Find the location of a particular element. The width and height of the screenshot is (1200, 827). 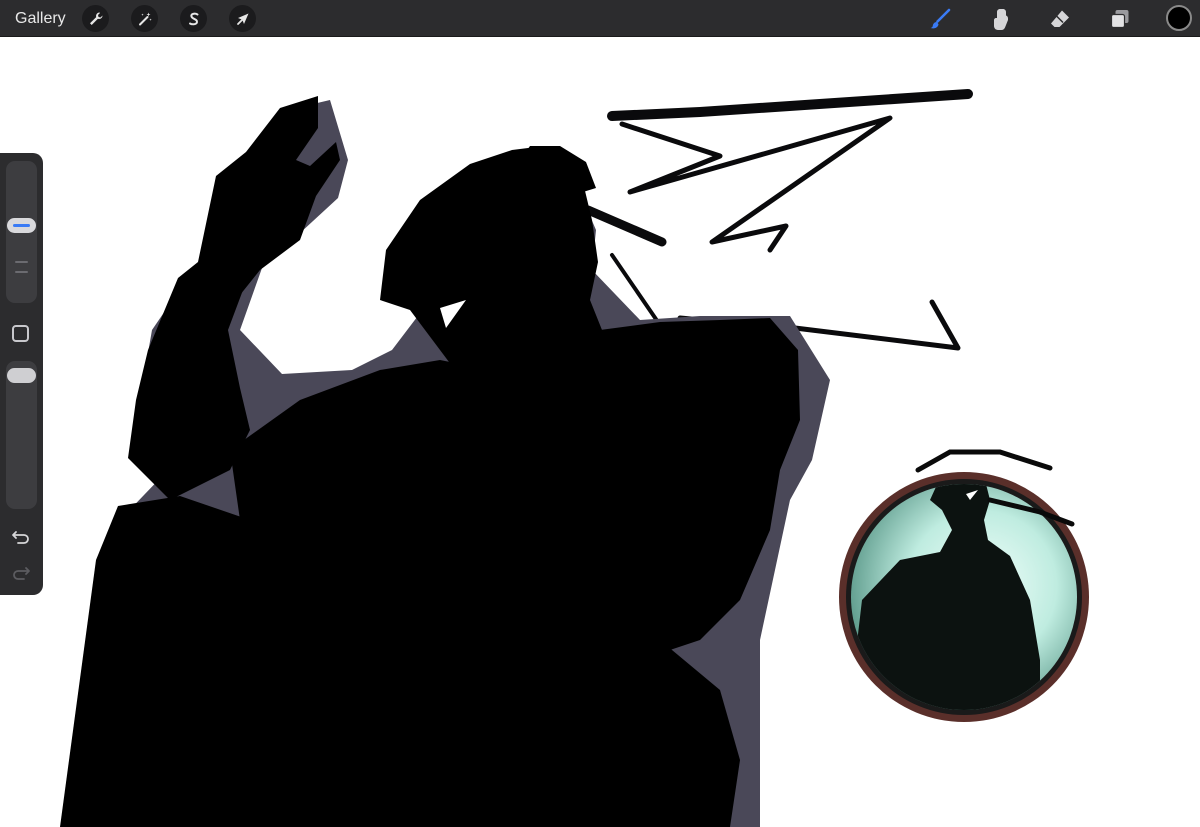

layers-icon is located at coordinates (1120, 19).